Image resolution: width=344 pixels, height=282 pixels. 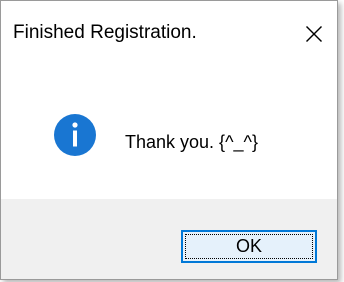 I want to click on close-button, so click(x=314, y=34).